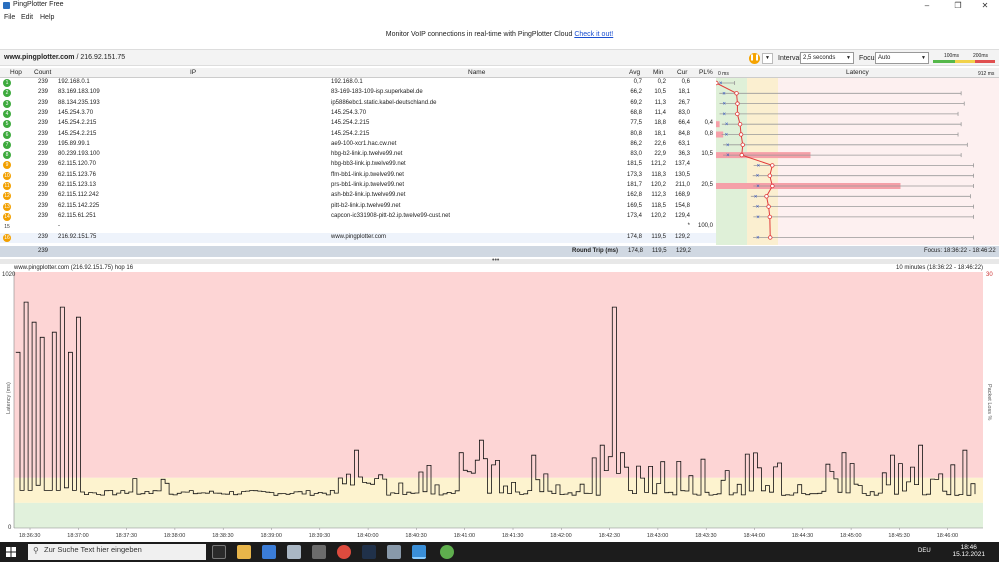 This screenshot has width=999, height=562. I want to click on x-tick-label: 18:44:00, so click(754, 536).